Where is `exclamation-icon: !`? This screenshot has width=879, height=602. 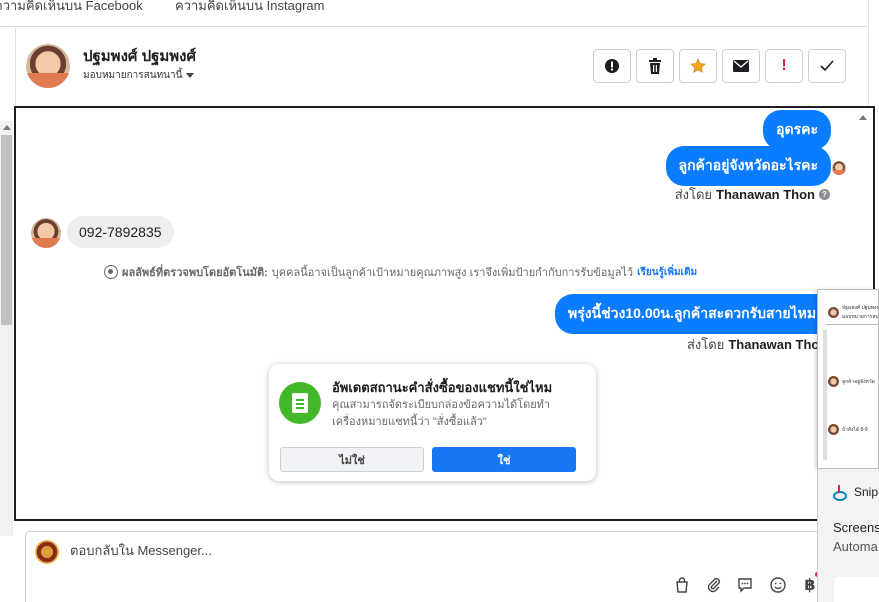
exclamation-icon: ! is located at coordinates (784, 65).